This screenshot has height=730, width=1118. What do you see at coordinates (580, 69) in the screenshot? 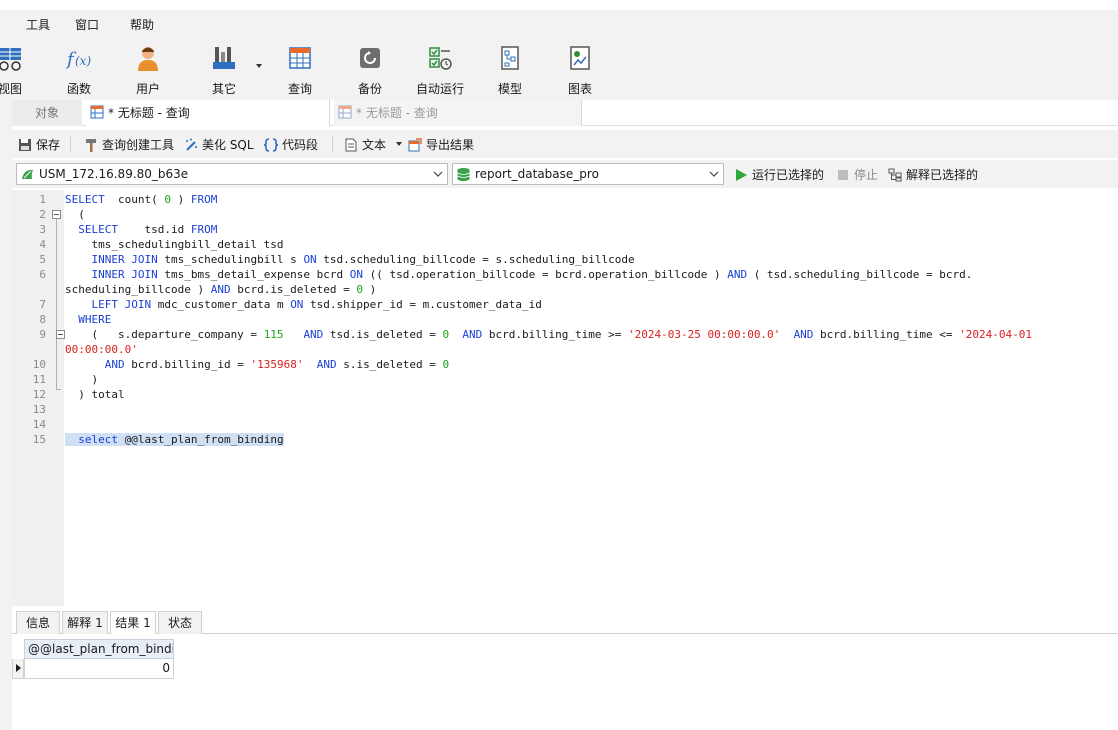
I see `ribbon-chart-button: 图表` at bounding box center [580, 69].